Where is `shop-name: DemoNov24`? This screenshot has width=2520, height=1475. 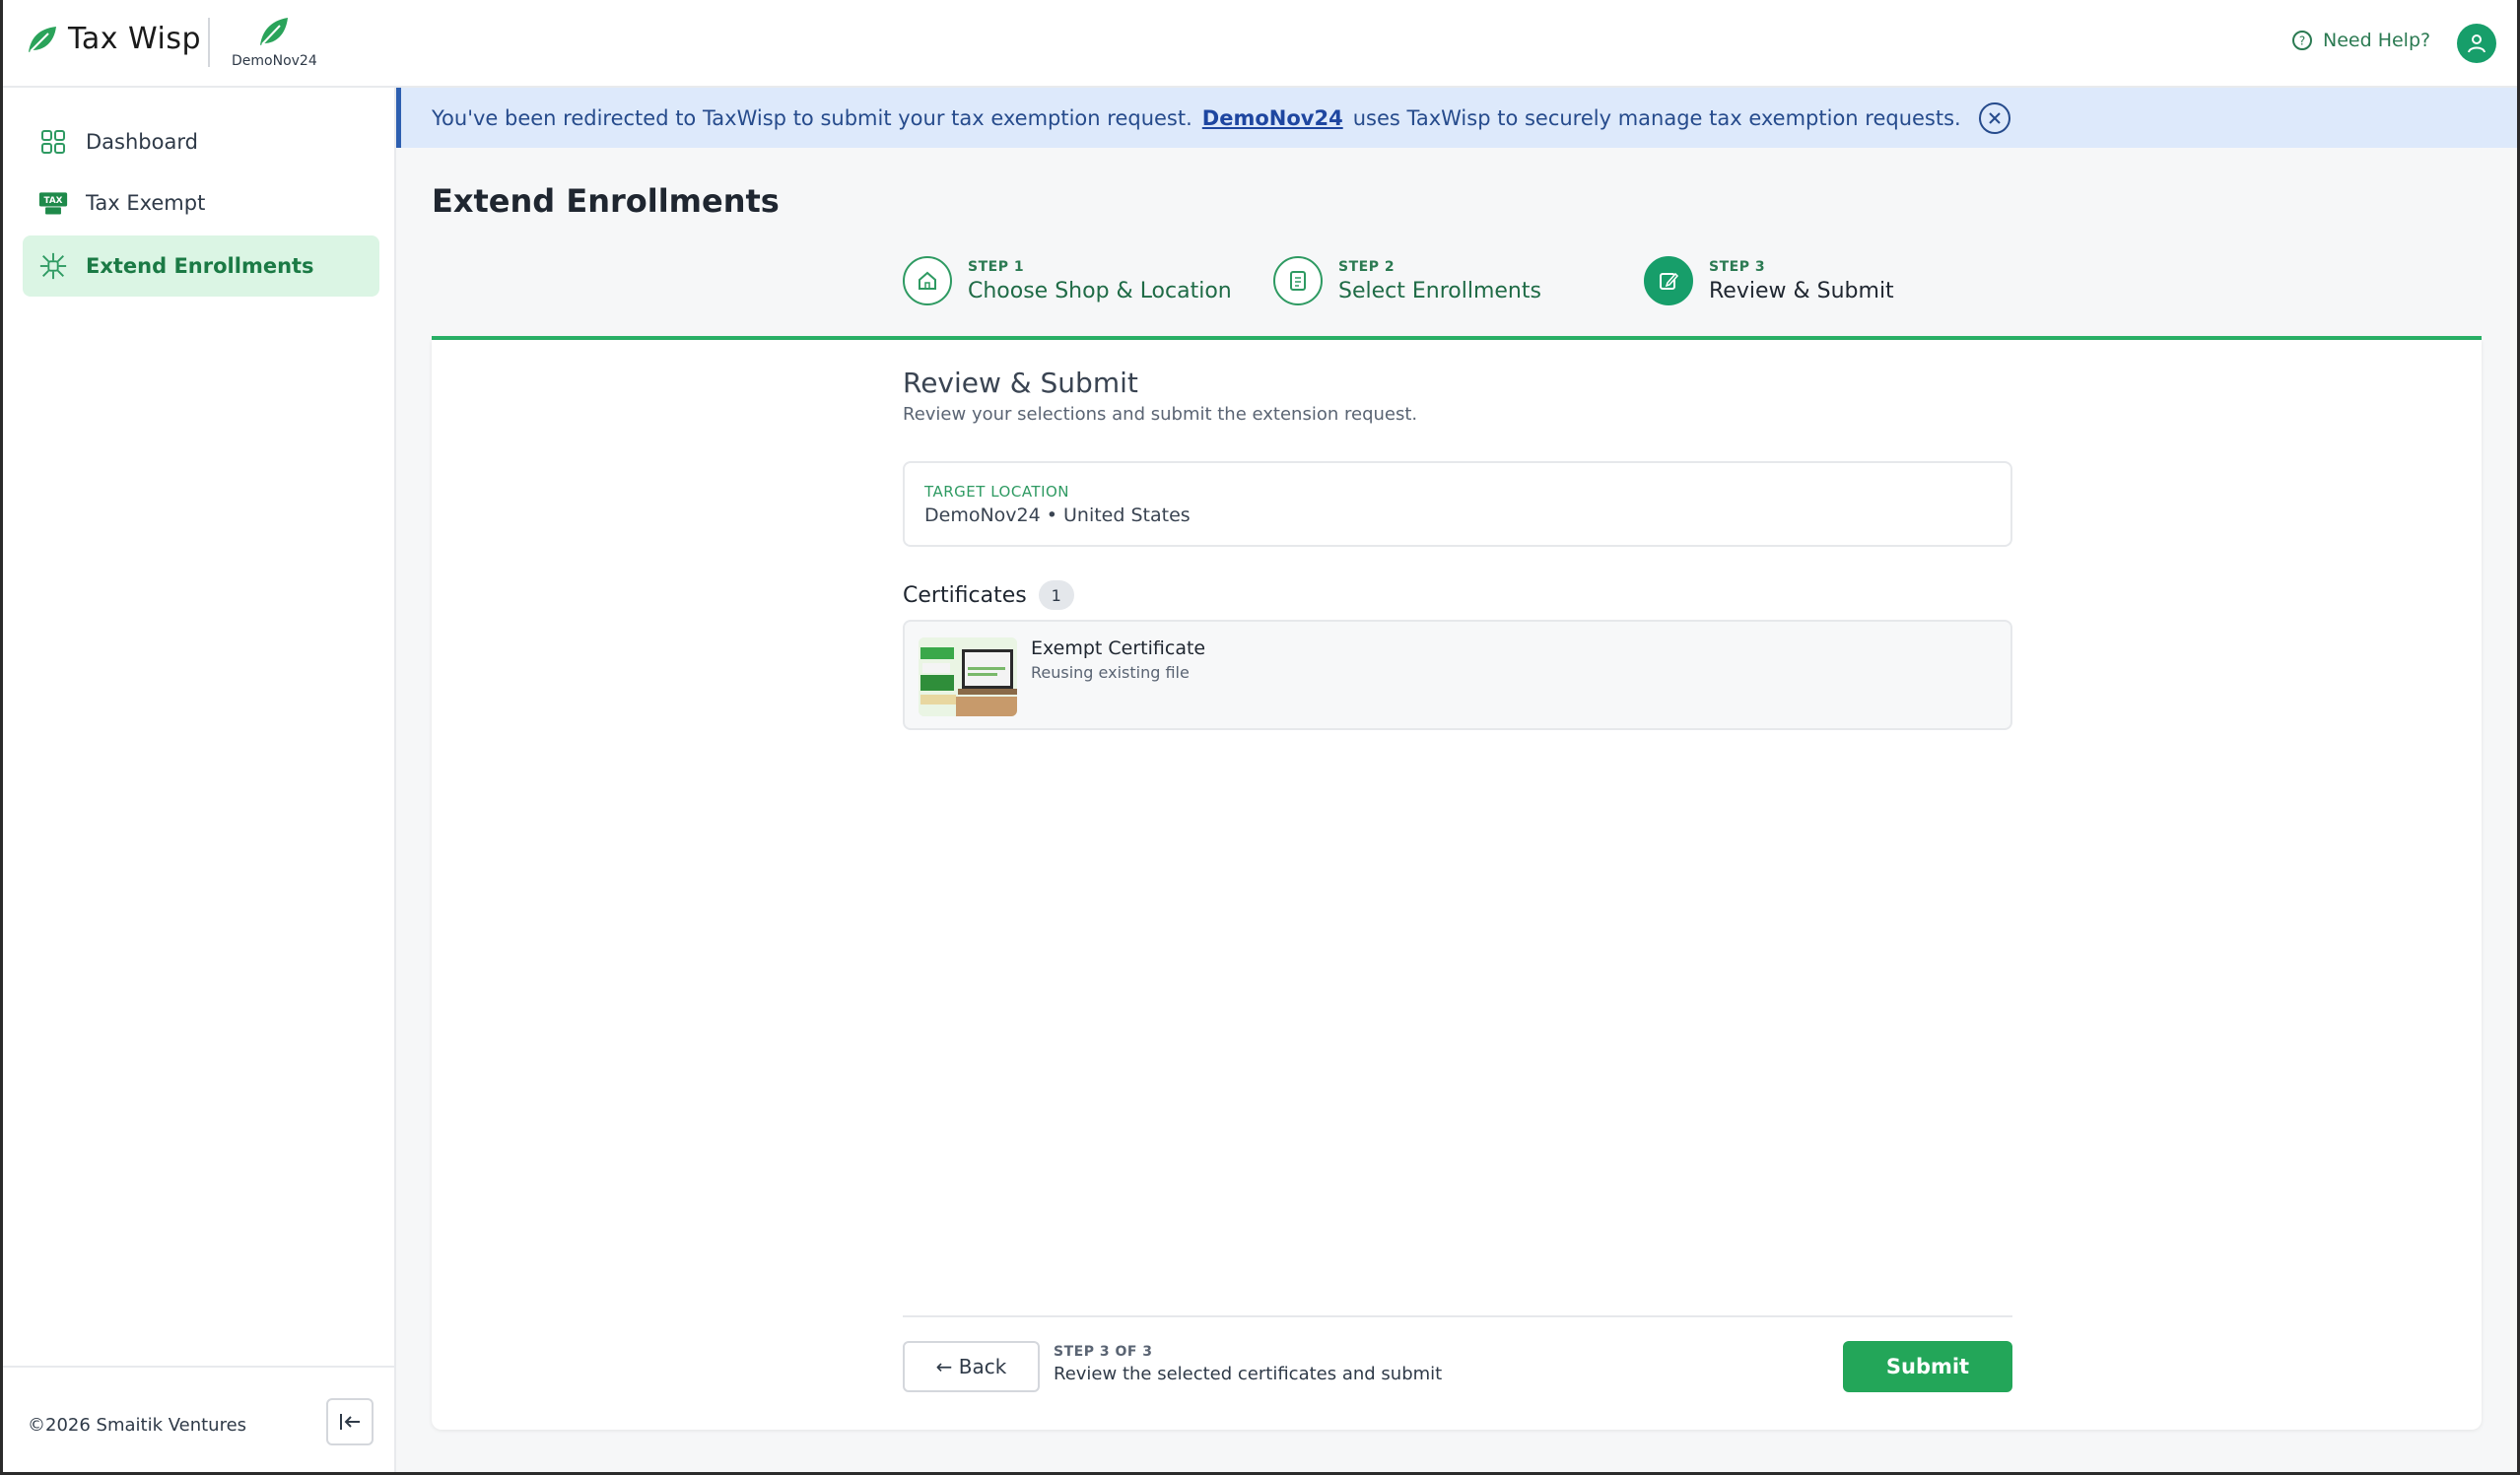
shop-name: DemoNov24 is located at coordinates (274, 61).